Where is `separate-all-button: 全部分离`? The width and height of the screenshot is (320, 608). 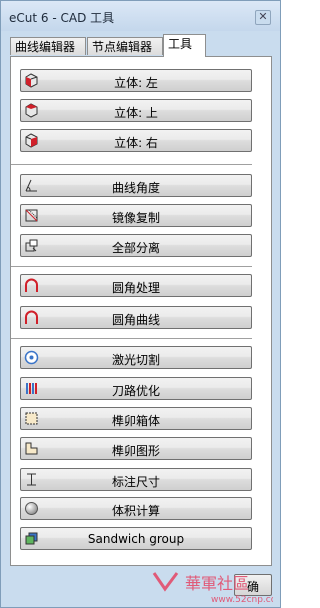 separate-all-button: 全部分离 is located at coordinates (136, 245).